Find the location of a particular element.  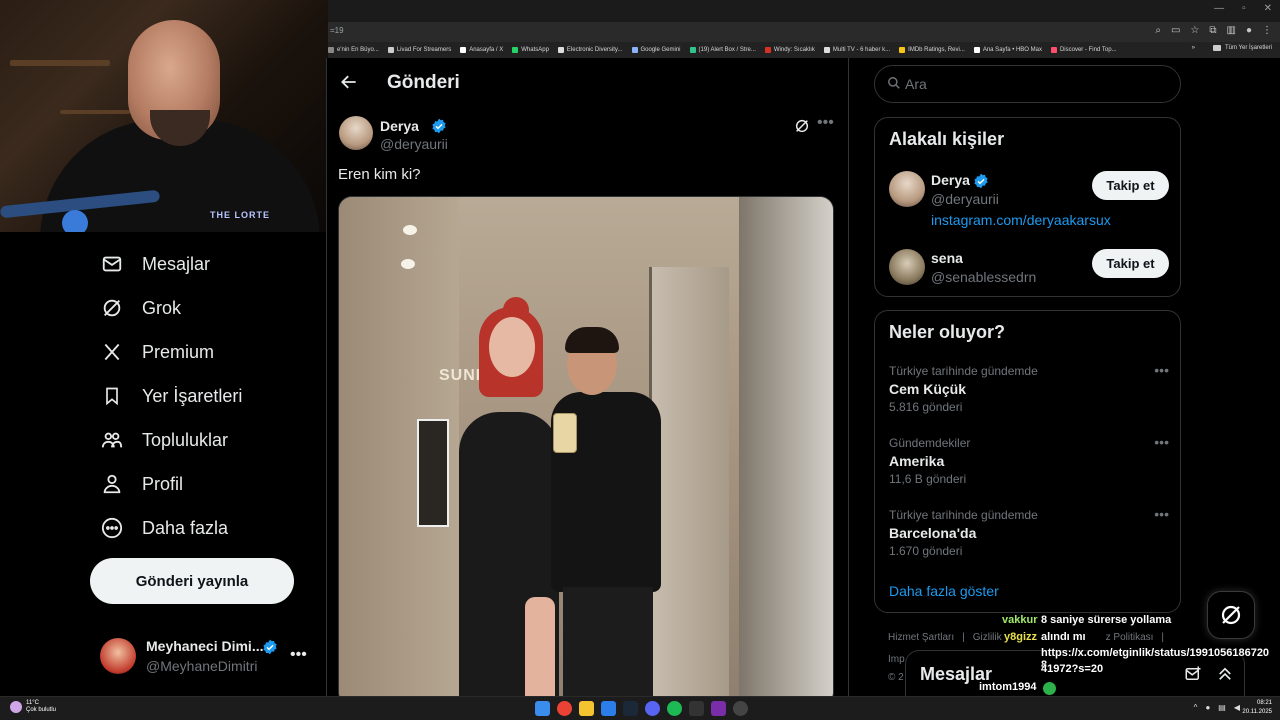

weather-widget: 11°C Çok bulutlu is located at coordinates (33, 707).